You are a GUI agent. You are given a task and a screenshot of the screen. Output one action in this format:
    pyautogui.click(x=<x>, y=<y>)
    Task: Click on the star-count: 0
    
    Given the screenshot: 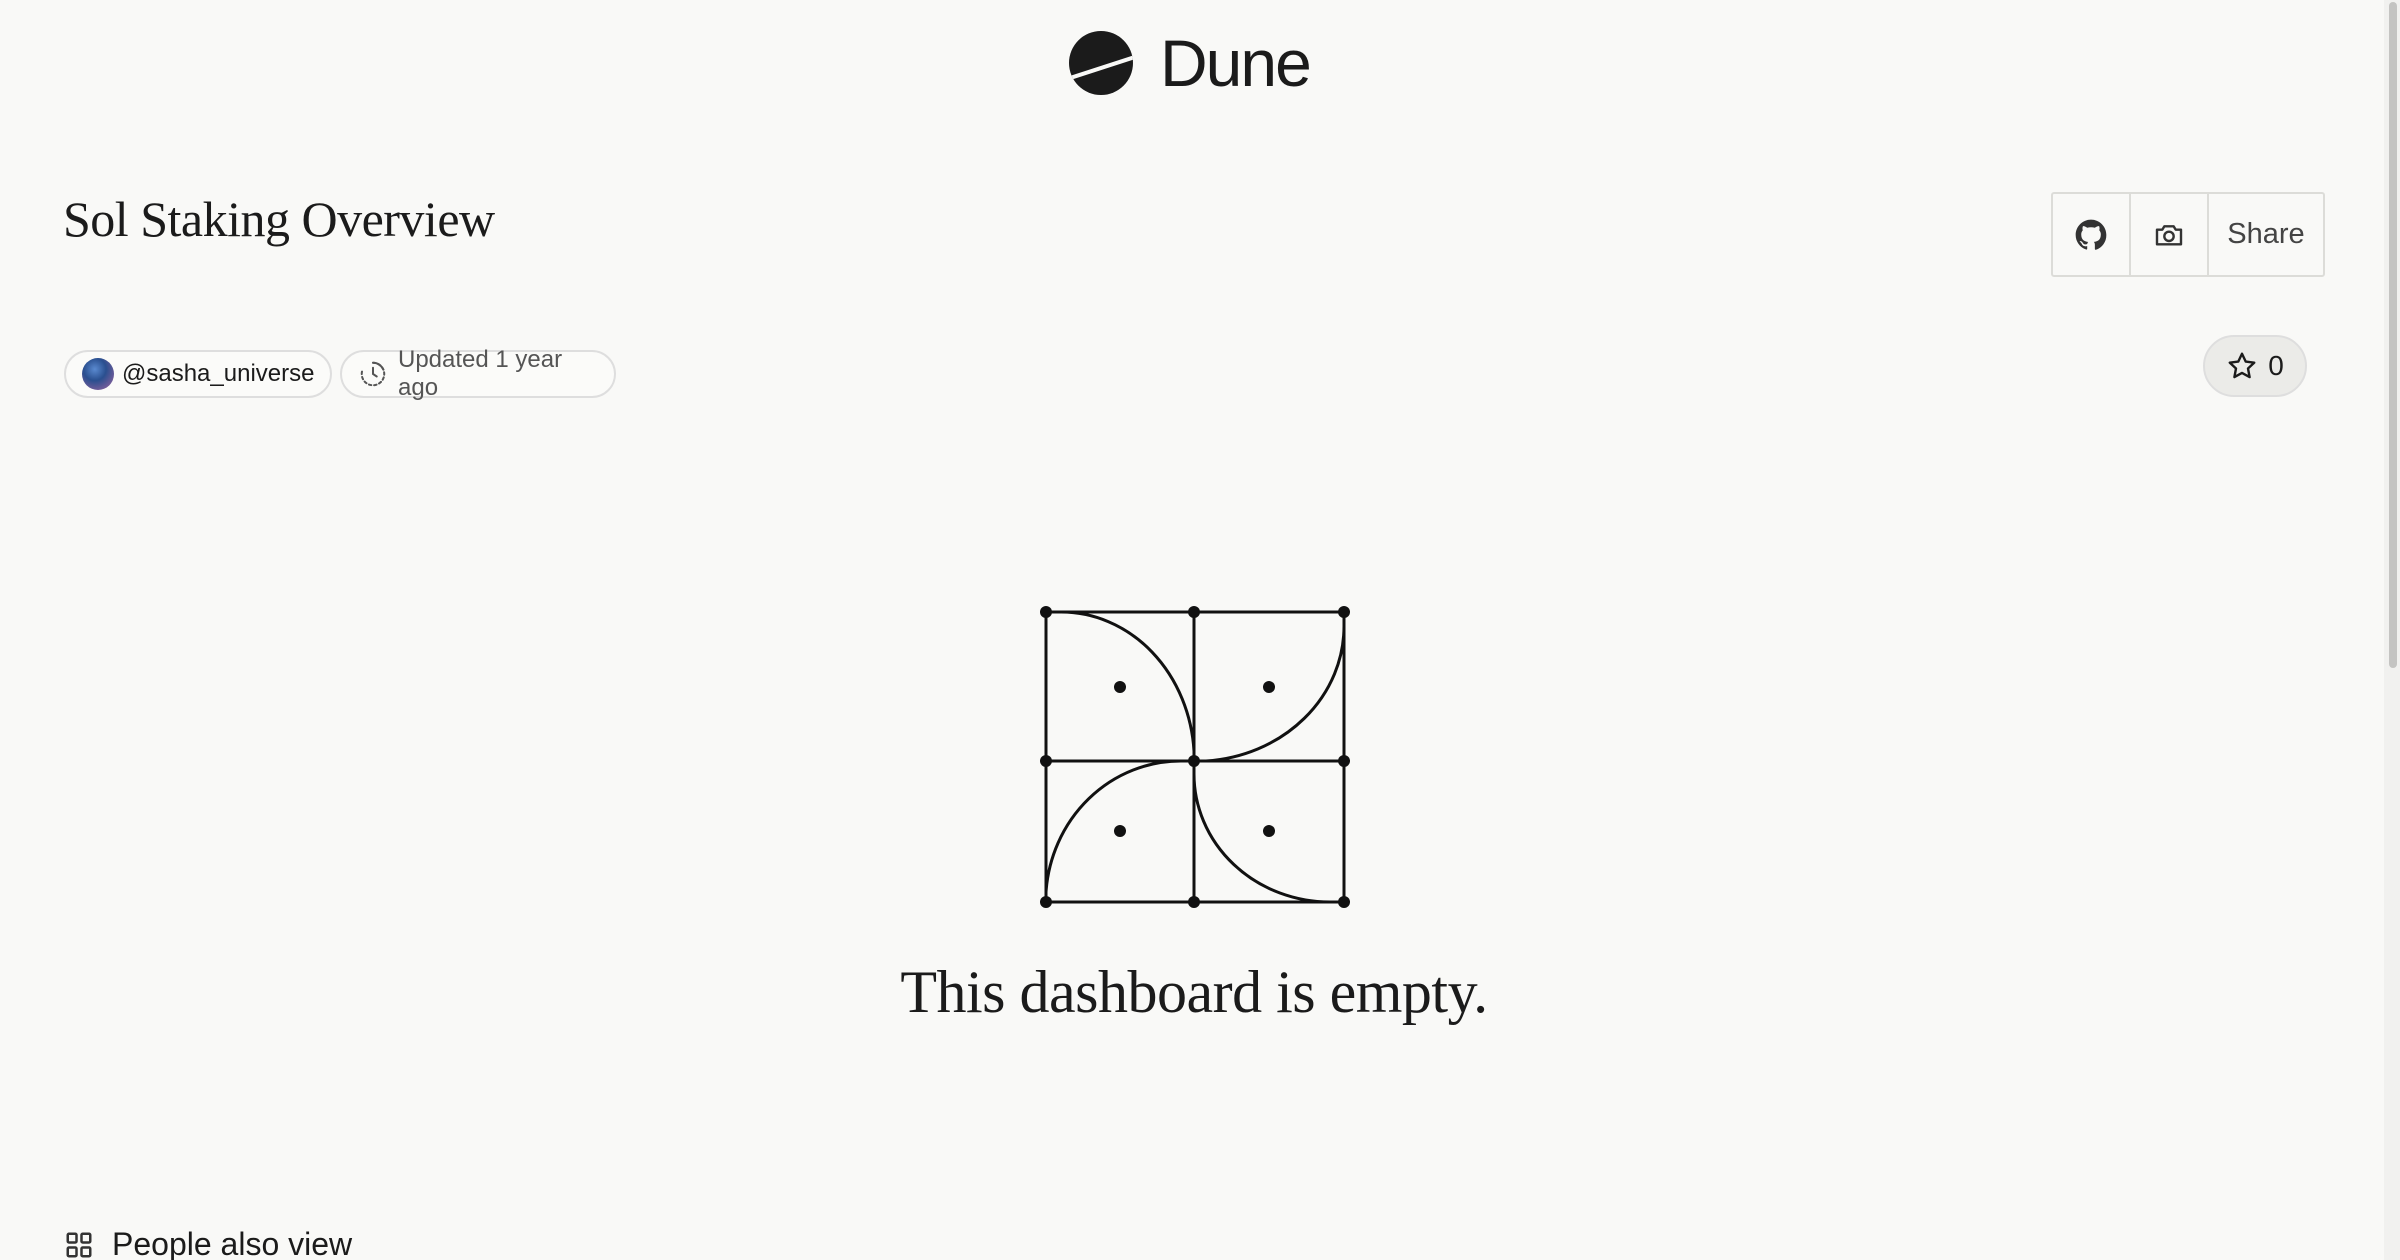 What is the action you would take?
    pyautogui.click(x=2276, y=365)
    